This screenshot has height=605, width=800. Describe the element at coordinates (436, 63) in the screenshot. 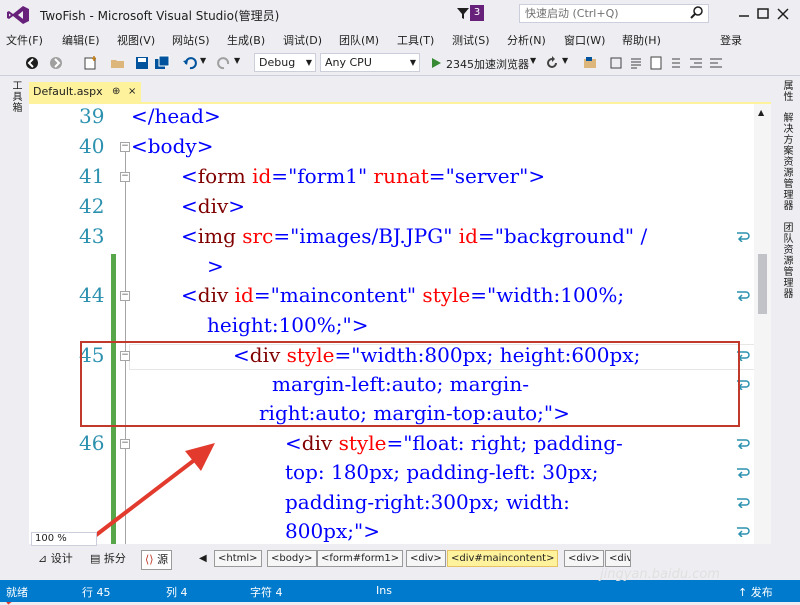

I see `start-debugging-icon` at that location.